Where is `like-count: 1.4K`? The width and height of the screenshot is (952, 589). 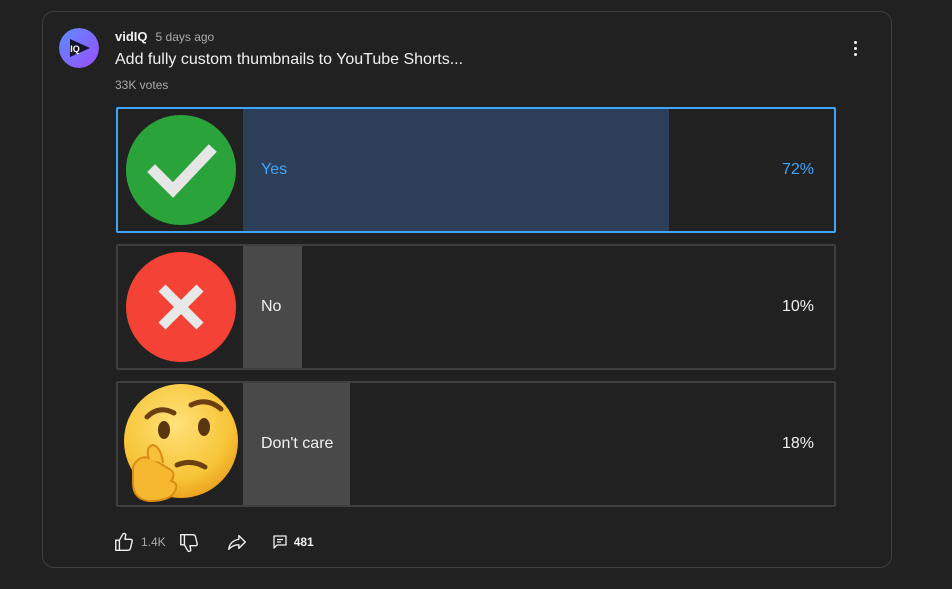
like-count: 1.4K is located at coordinates (153, 542).